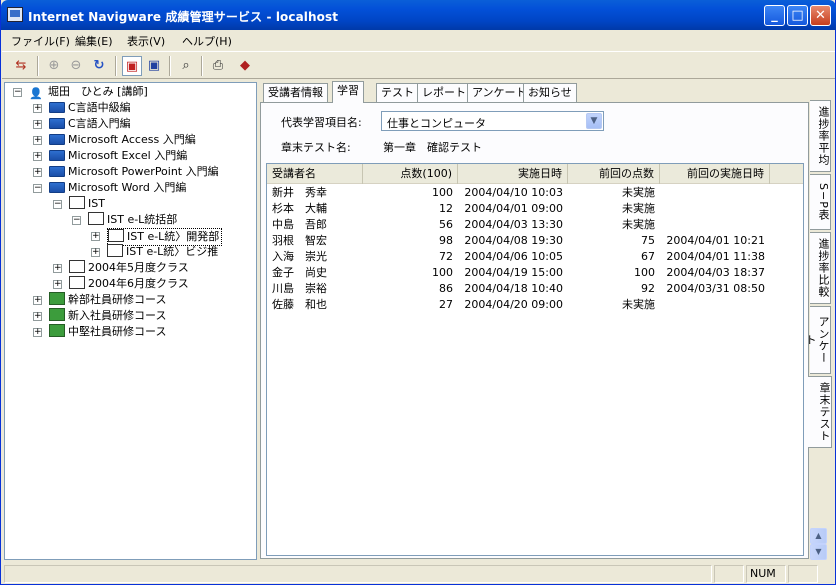 This screenshot has height=585, width=836. What do you see at coordinates (774, 15) in the screenshot?
I see `minimize-button: _` at bounding box center [774, 15].